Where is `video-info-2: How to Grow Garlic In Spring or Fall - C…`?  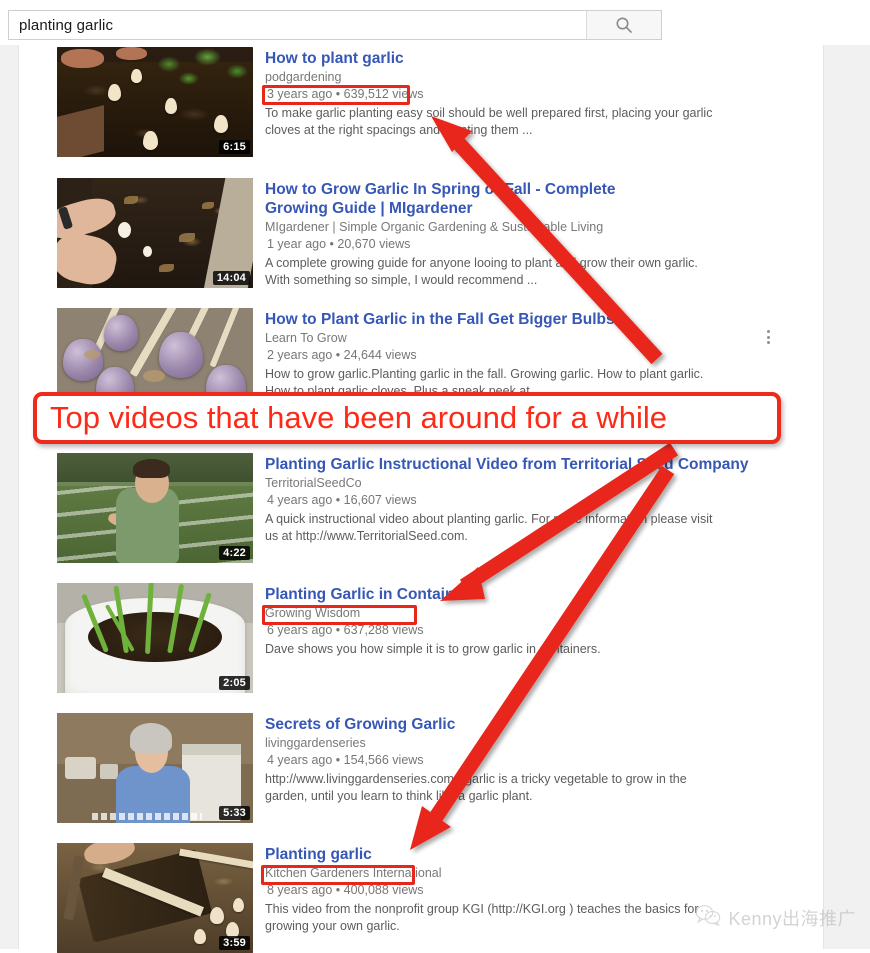 video-info-2: How to Grow Garlic In Spring or Fall - C… is located at coordinates (515, 233).